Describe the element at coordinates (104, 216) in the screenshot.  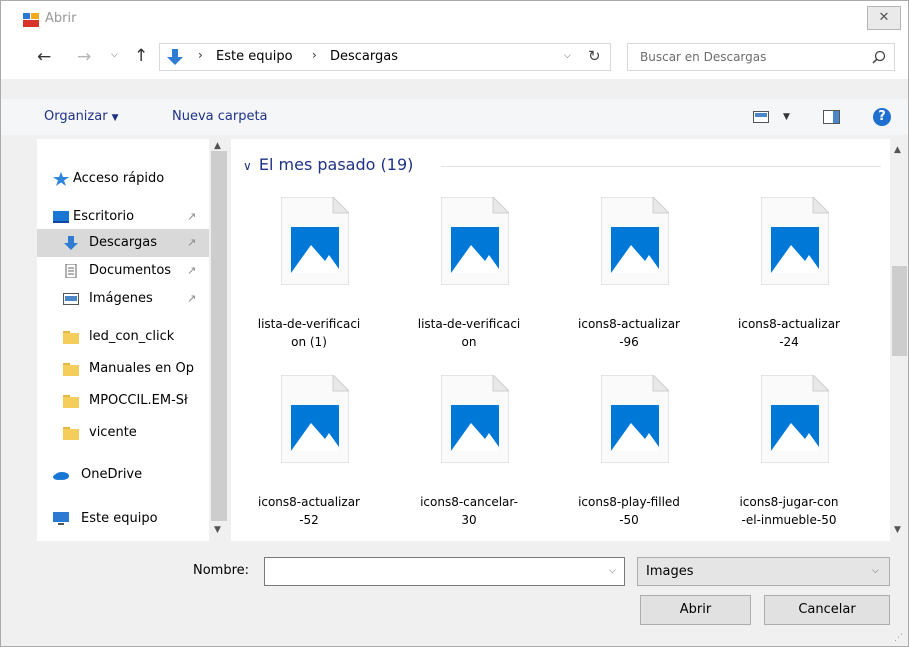
I see `sidebar-item-label: Escritorio` at that location.